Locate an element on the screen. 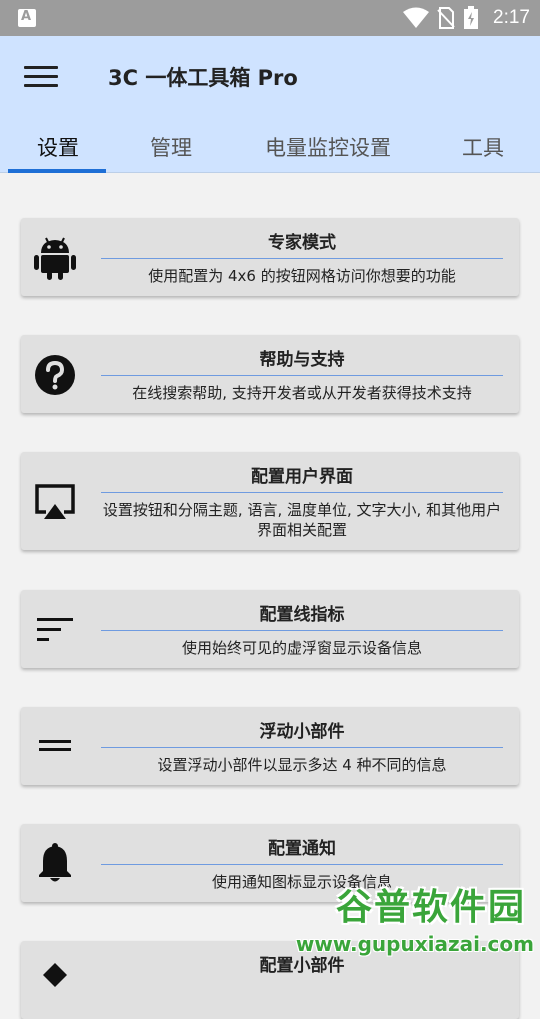  card-title: 浮动小部件 is located at coordinates (302, 732).